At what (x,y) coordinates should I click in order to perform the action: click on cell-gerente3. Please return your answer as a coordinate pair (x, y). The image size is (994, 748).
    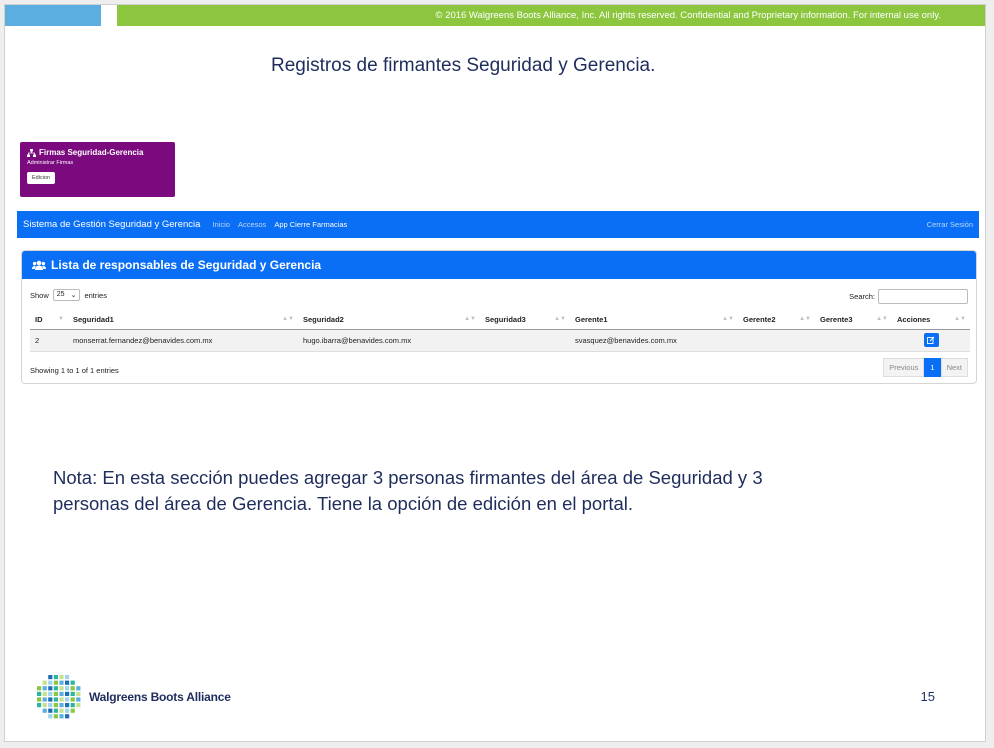
    Looking at the image, I should click on (853, 340).